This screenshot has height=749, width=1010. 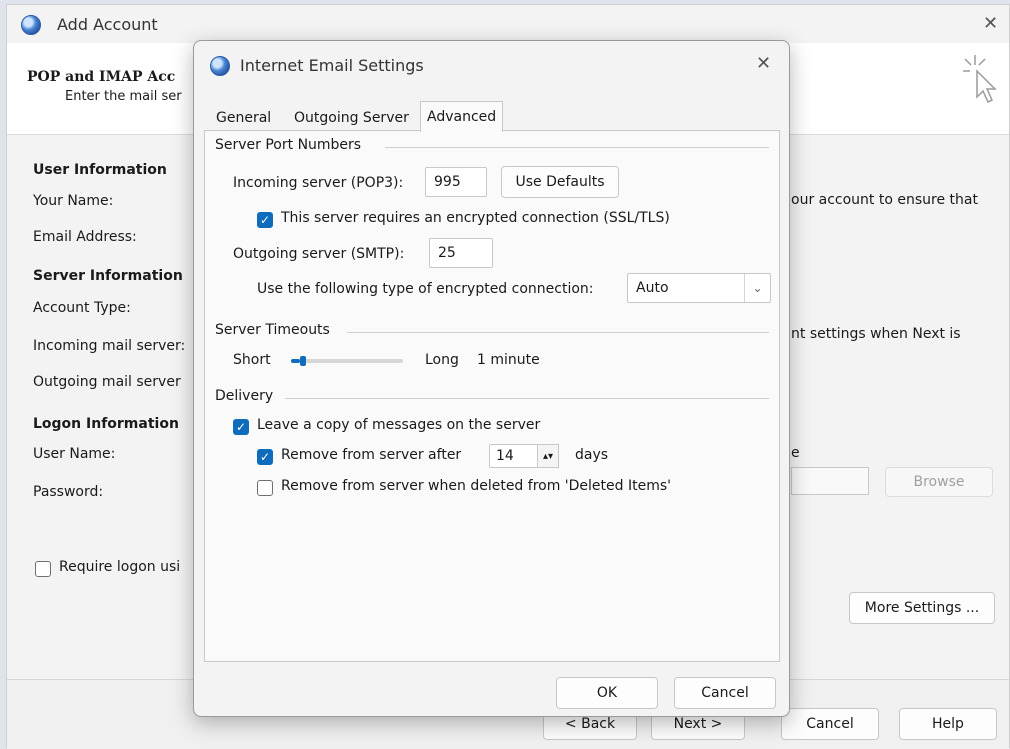 What do you see at coordinates (607, 693) in the screenshot?
I see `ok-button: OK` at bounding box center [607, 693].